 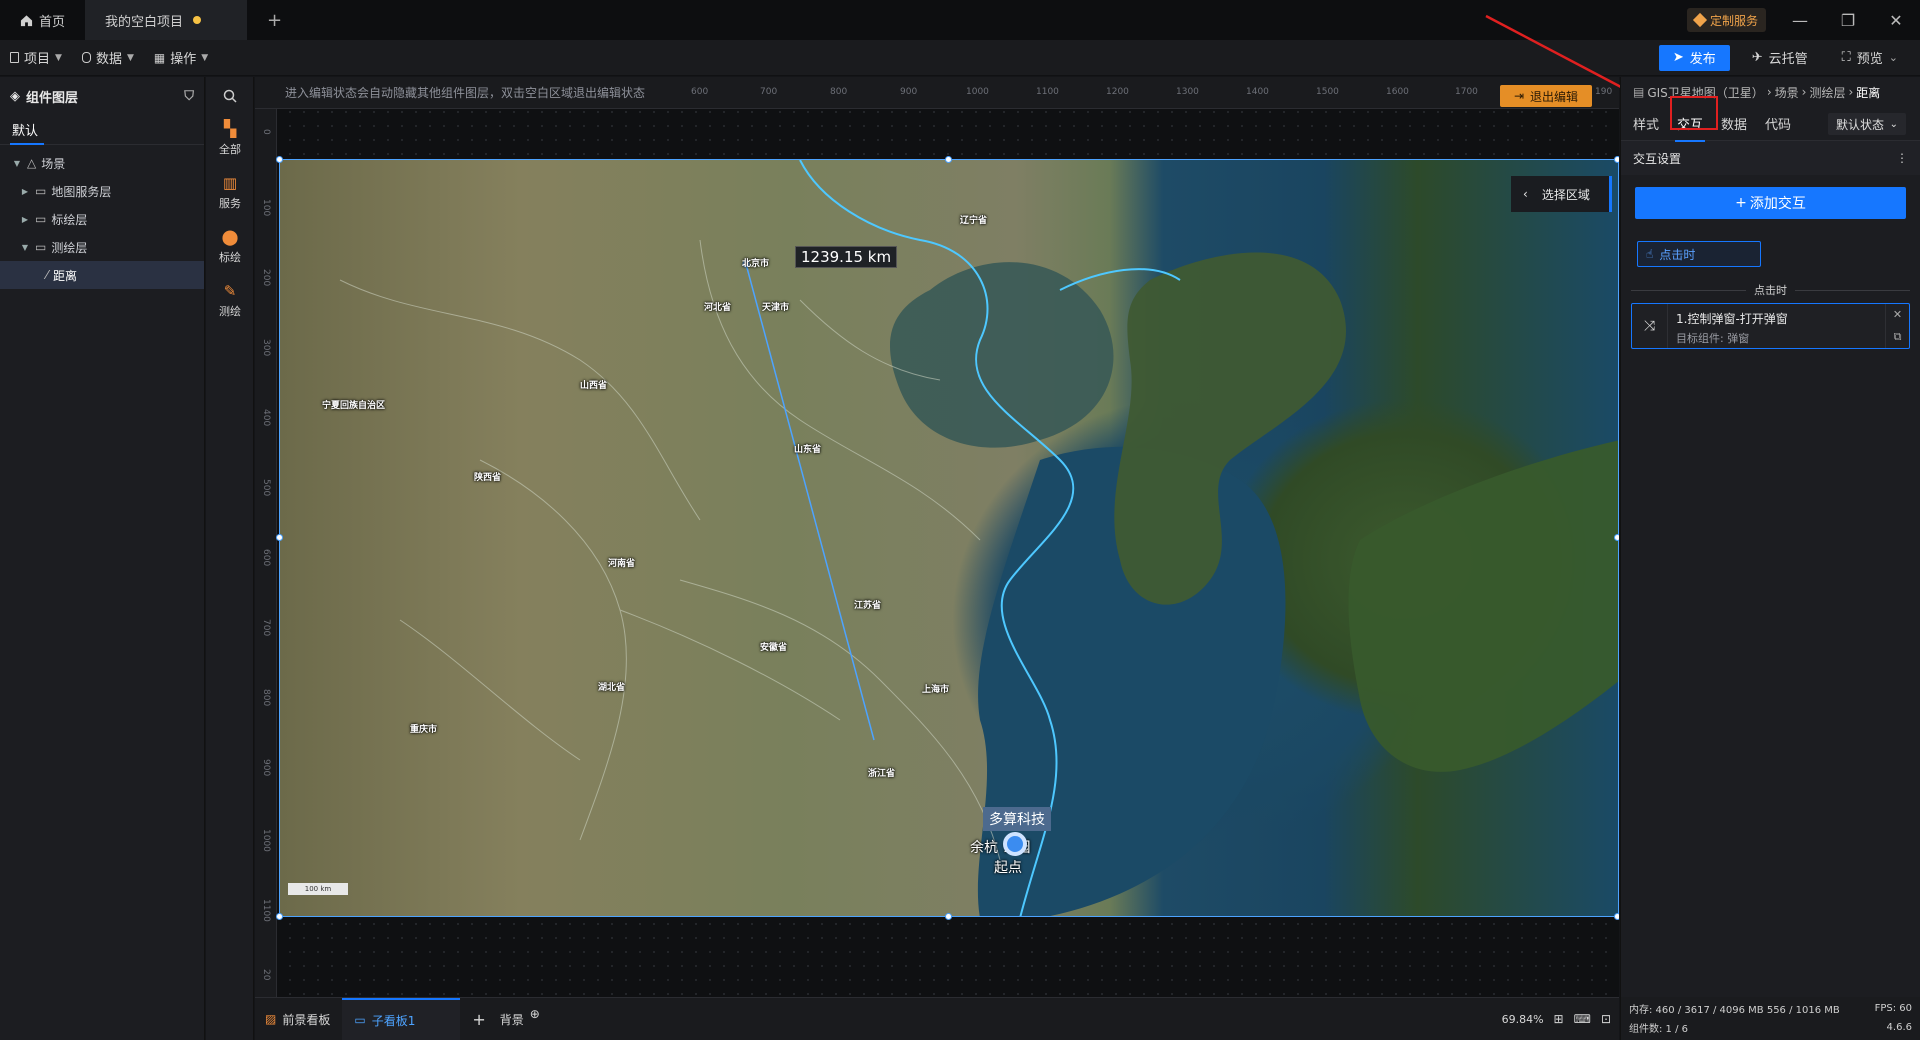 What do you see at coordinates (108, 58) in the screenshot?
I see `menu-data: 数据 ▼` at bounding box center [108, 58].